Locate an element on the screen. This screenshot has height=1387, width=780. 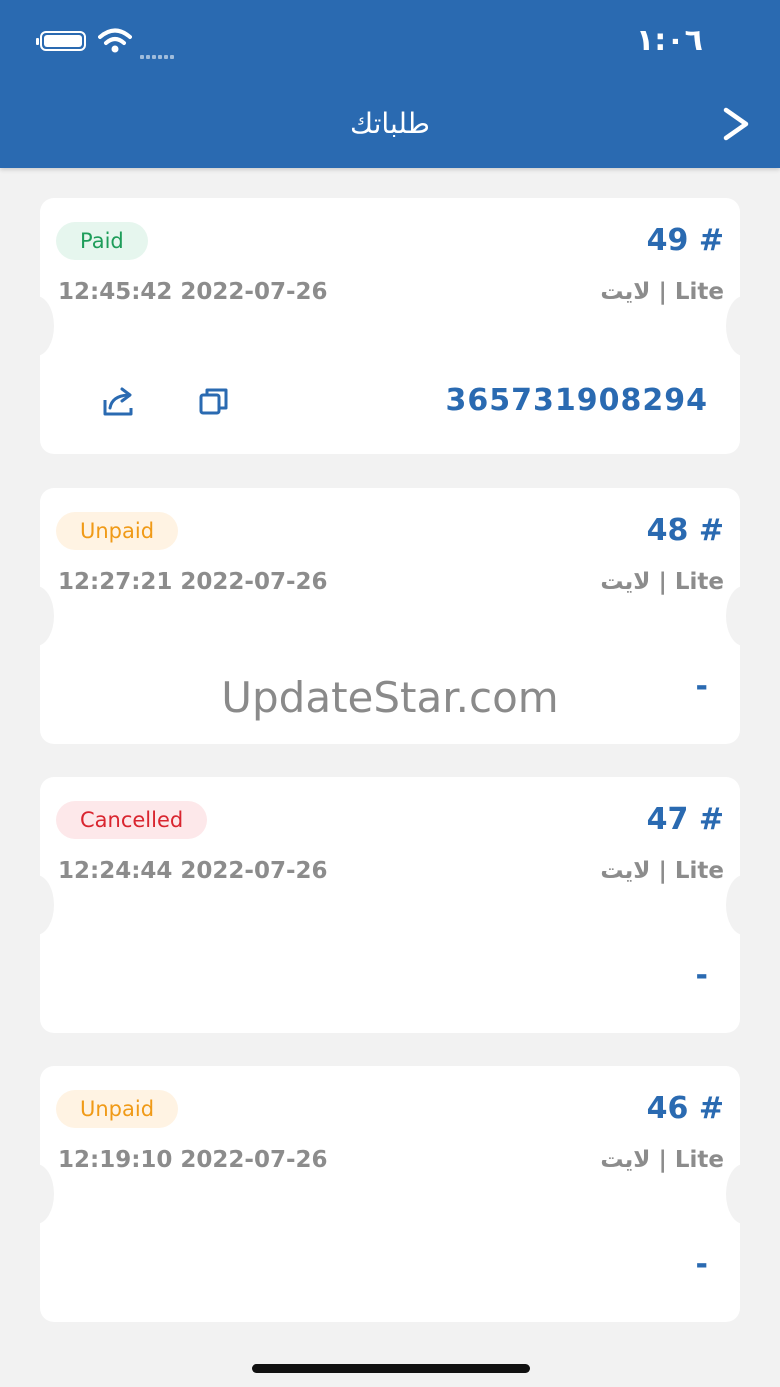
order-number: 47 # is located at coordinates (685, 819).